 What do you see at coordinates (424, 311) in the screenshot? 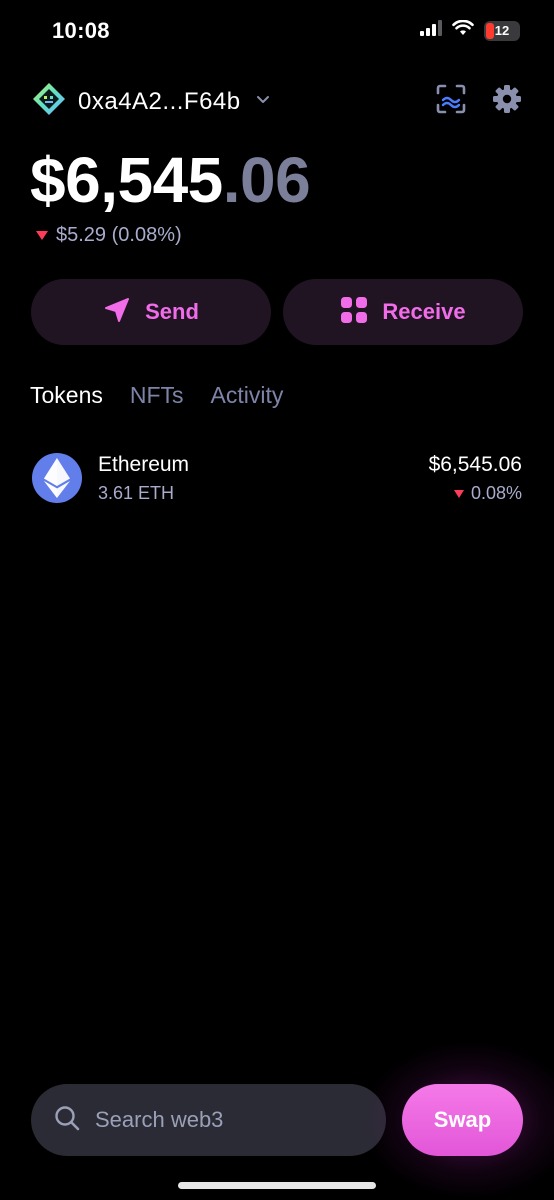
I see `receive-label: Receive` at bounding box center [424, 311].